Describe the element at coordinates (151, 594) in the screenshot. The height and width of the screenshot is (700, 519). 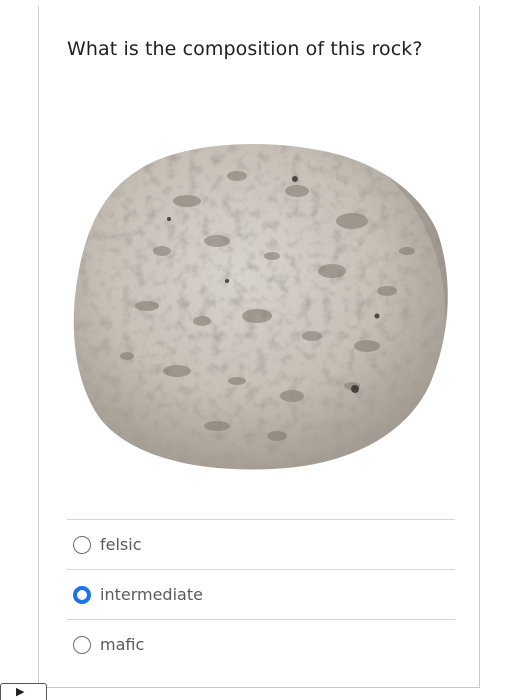
I see `option-label: intermediate` at that location.